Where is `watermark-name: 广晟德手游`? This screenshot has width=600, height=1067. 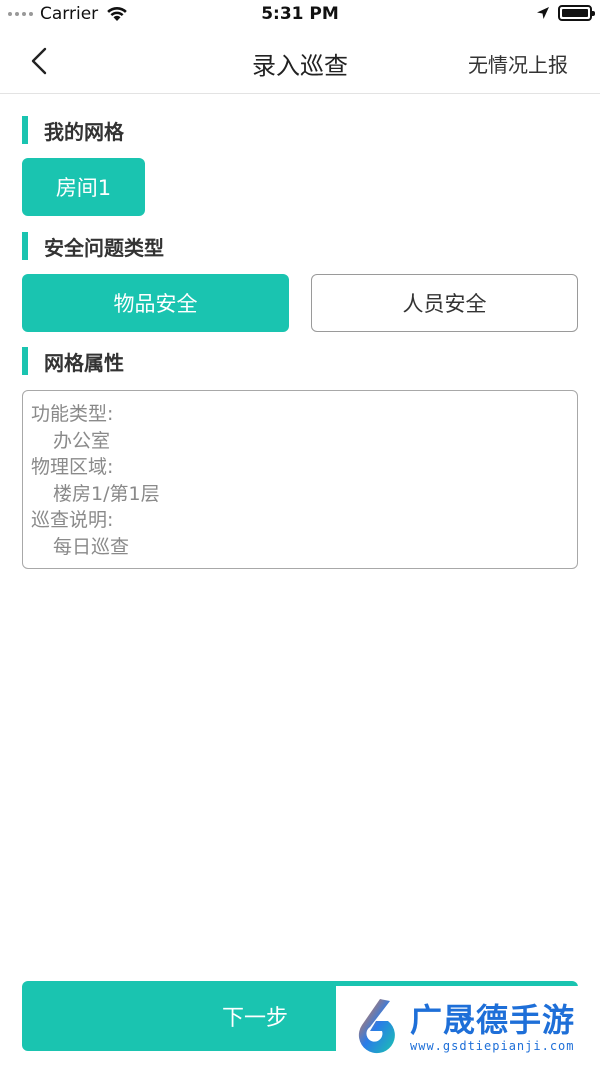
watermark-name: 广晟德手游 is located at coordinates (493, 1019).